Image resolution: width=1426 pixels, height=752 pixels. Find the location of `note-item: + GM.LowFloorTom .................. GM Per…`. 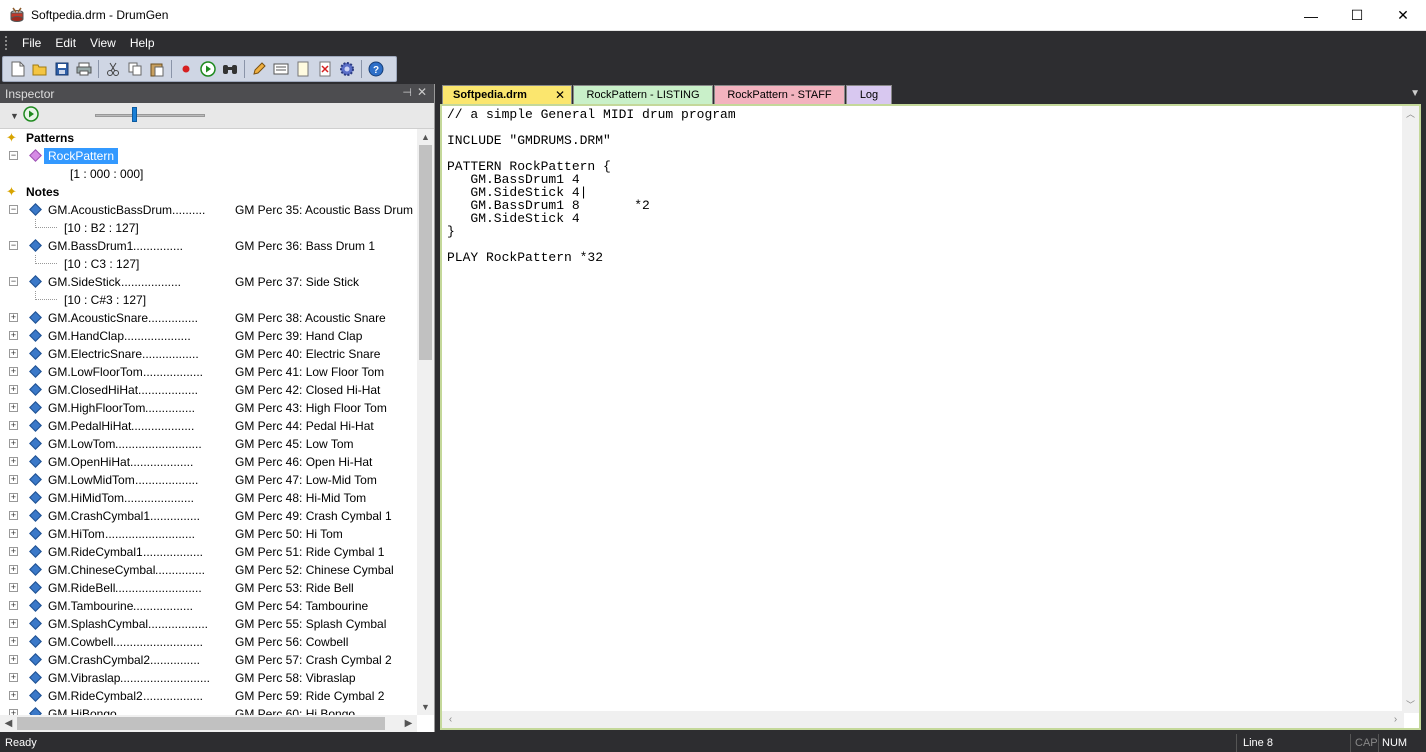

note-item: + GM.LowFloorTom .................. GM Per… is located at coordinates (208, 372).